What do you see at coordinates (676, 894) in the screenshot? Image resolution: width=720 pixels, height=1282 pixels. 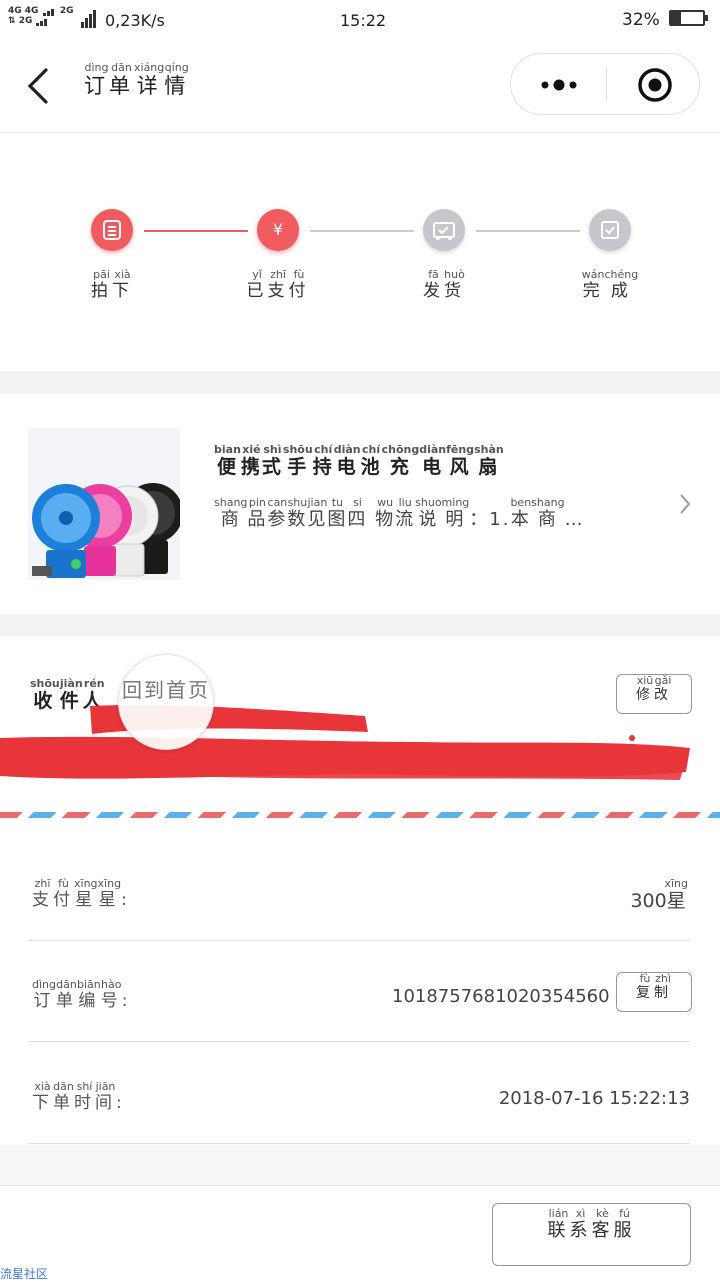 I see `payment-unit: 星xīng` at bounding box center [676, 894].